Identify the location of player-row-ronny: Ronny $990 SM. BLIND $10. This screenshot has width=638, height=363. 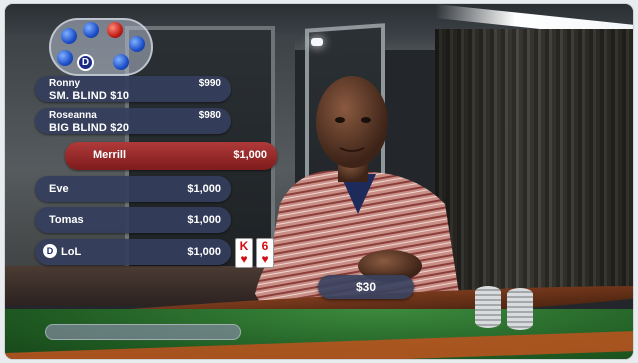
(133, 89).